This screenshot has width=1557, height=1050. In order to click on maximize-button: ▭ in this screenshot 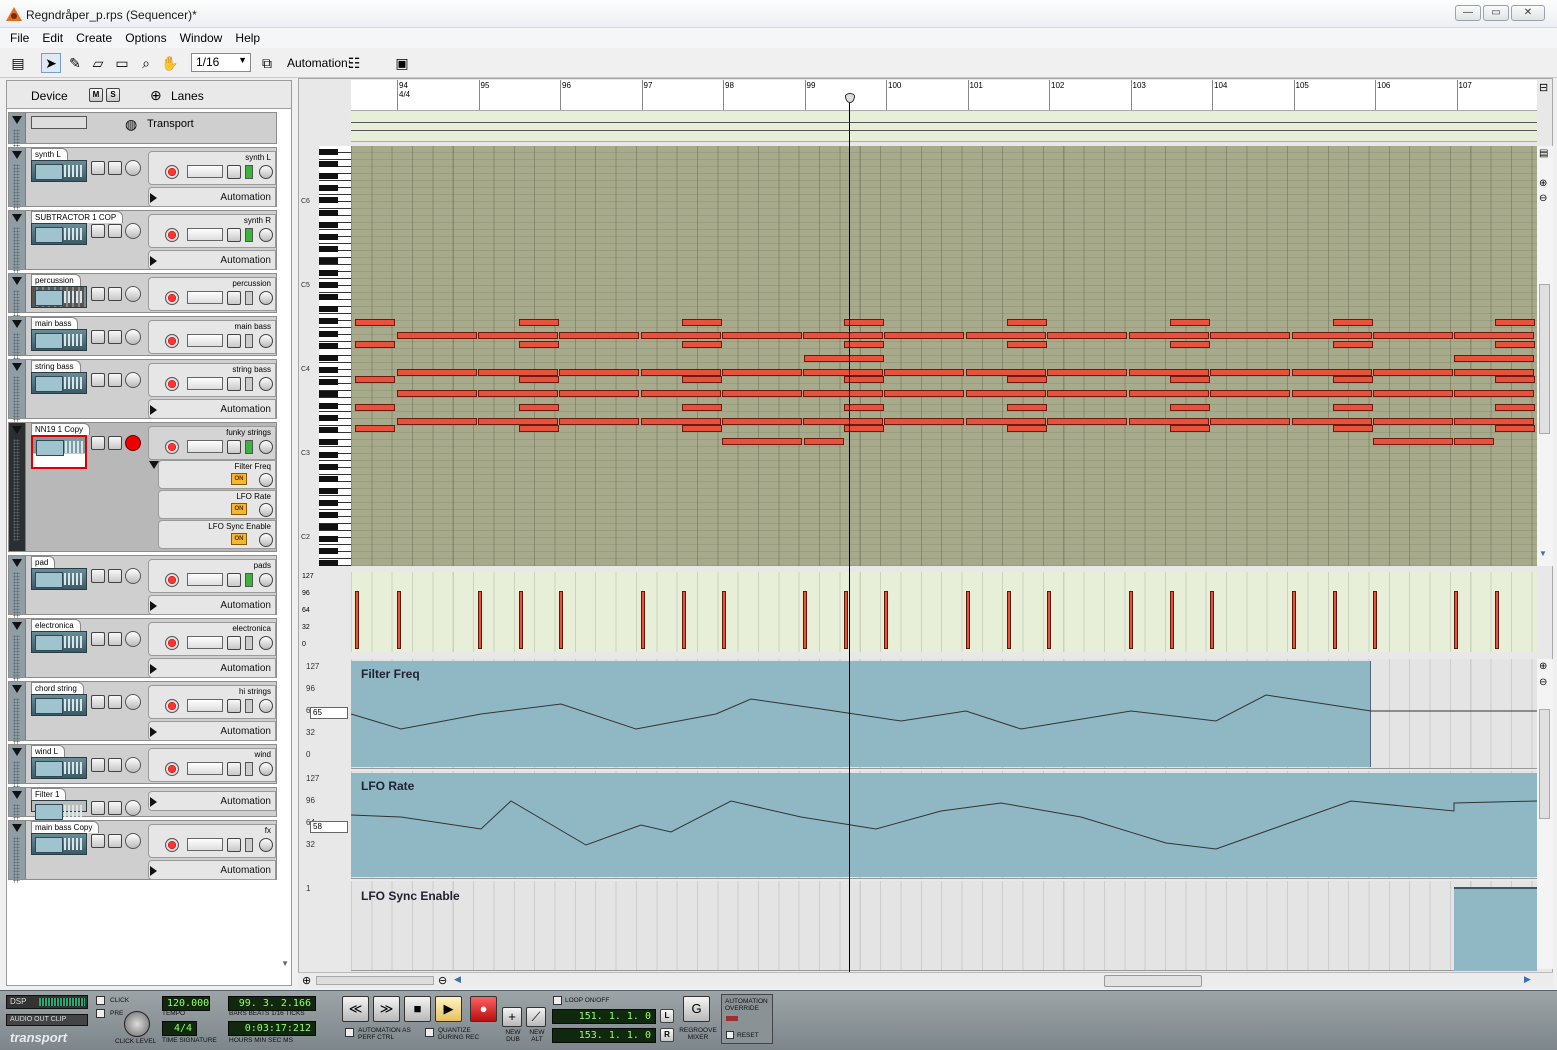, I will do `click(1496, 13)`.